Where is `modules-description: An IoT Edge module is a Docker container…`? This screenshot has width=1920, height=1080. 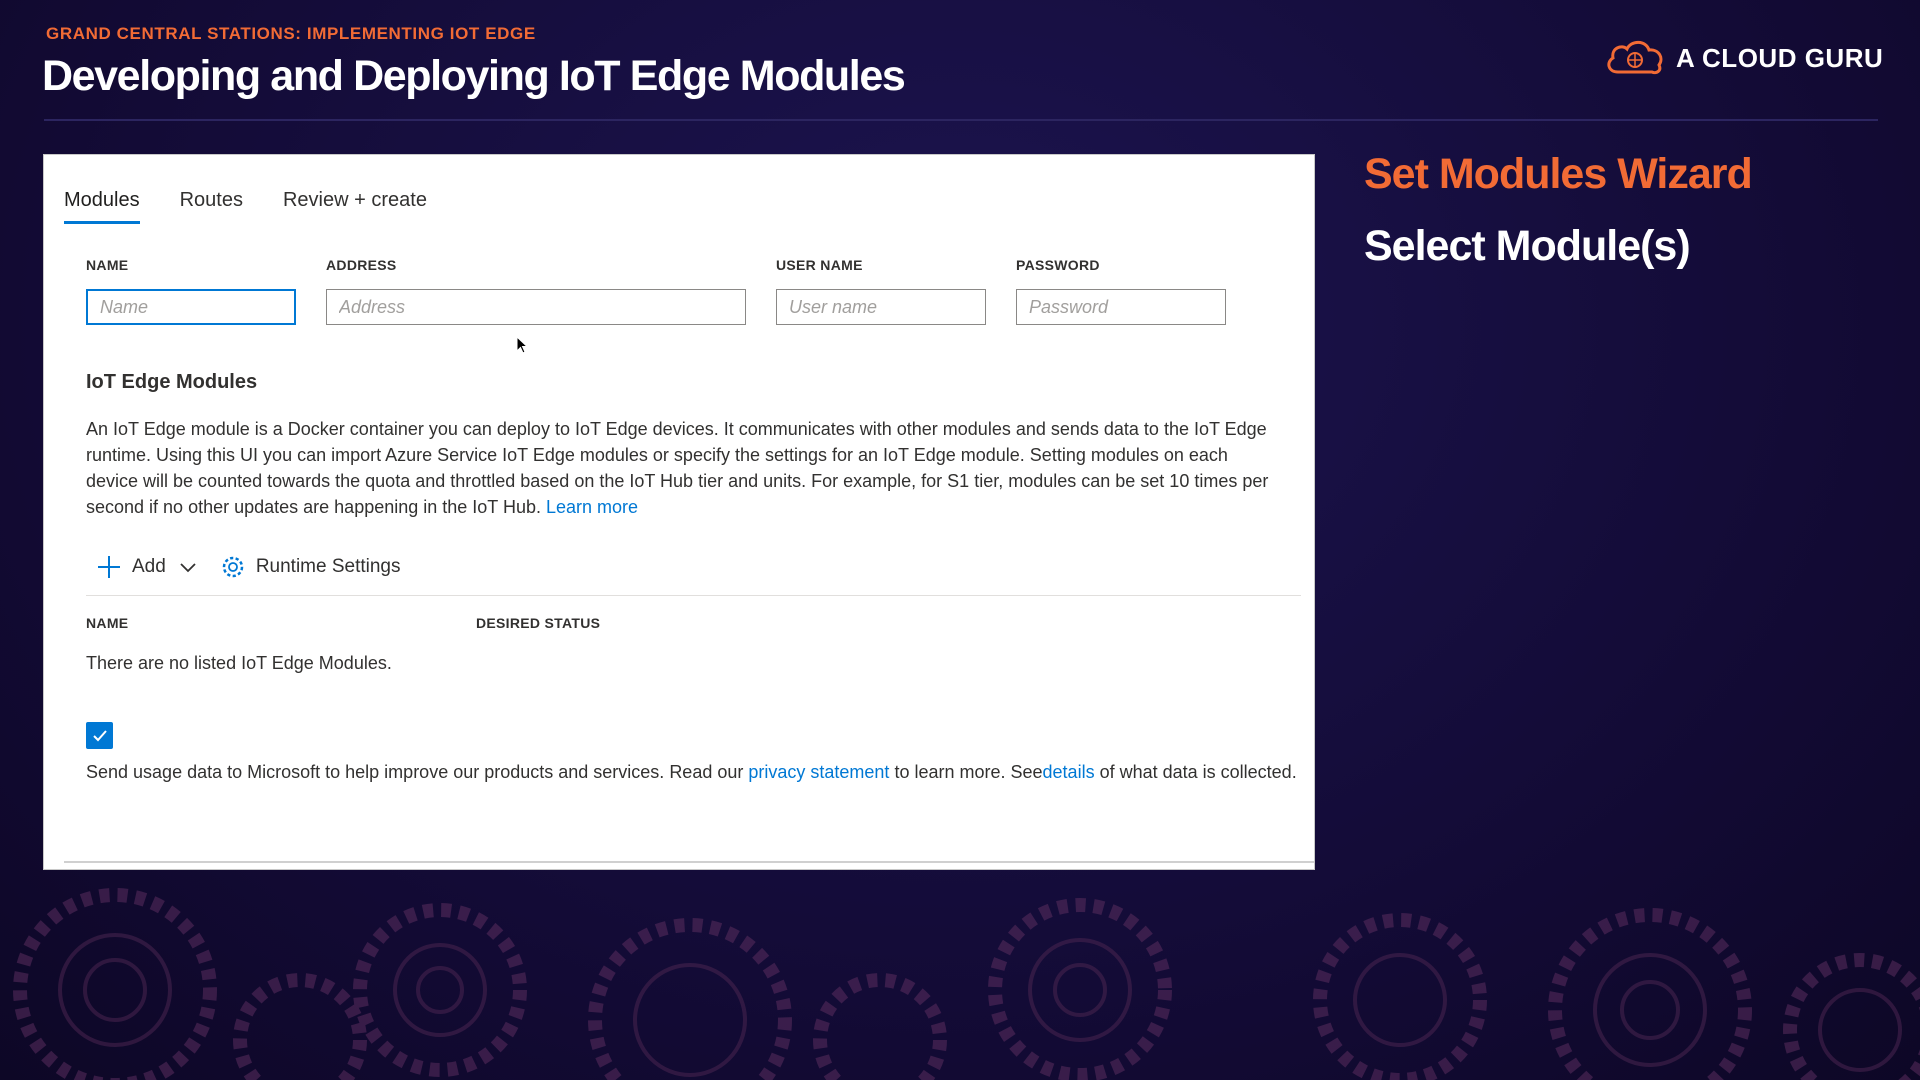 modules-description: An IoT Edge module is a Docker container… is located at coordinates (681, 468).